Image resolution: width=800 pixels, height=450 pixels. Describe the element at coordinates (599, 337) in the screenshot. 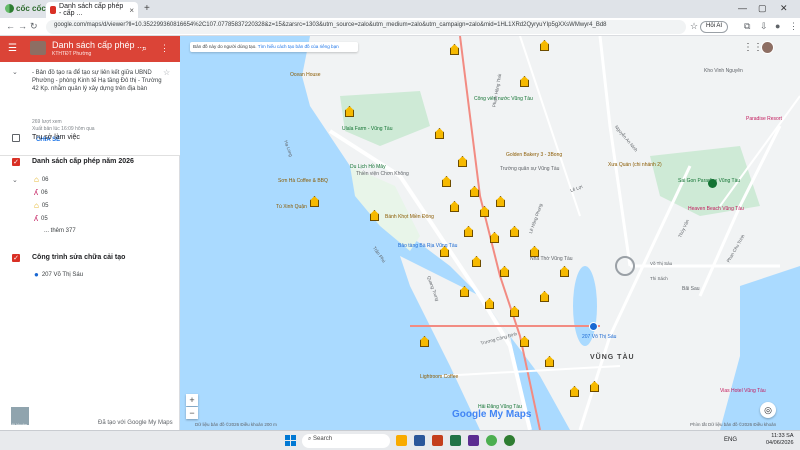

I see `poi-label: 207 Võ Thị Sáu` at that location.